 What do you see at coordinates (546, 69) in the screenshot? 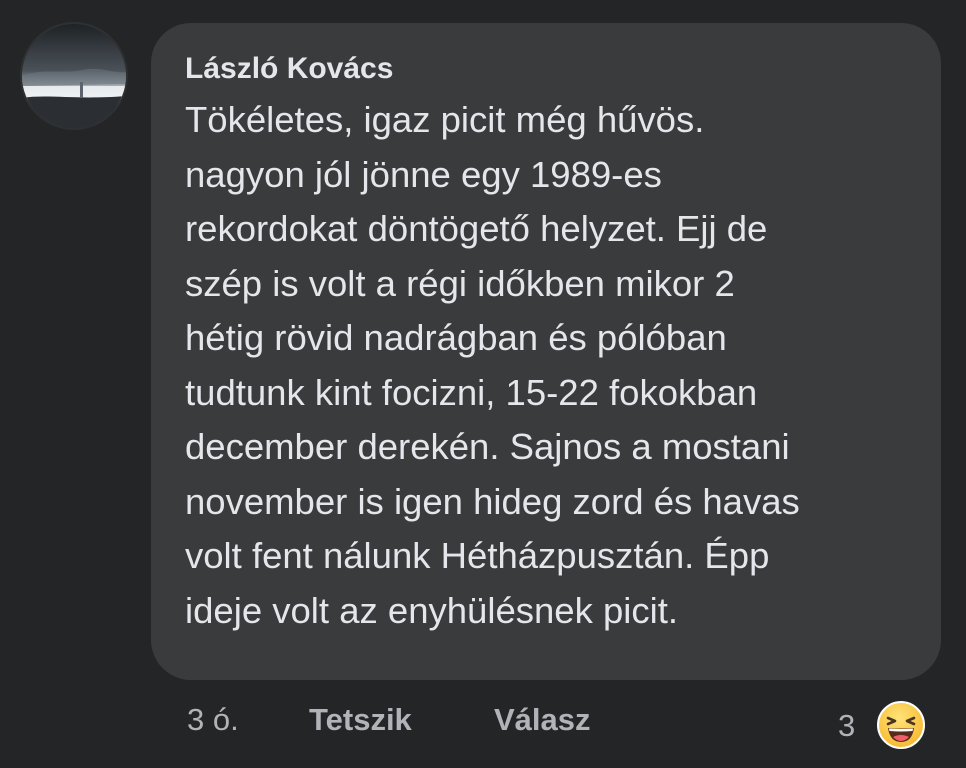
I see `comment-author-name: László Kovács` at bounding box center [546, 69].